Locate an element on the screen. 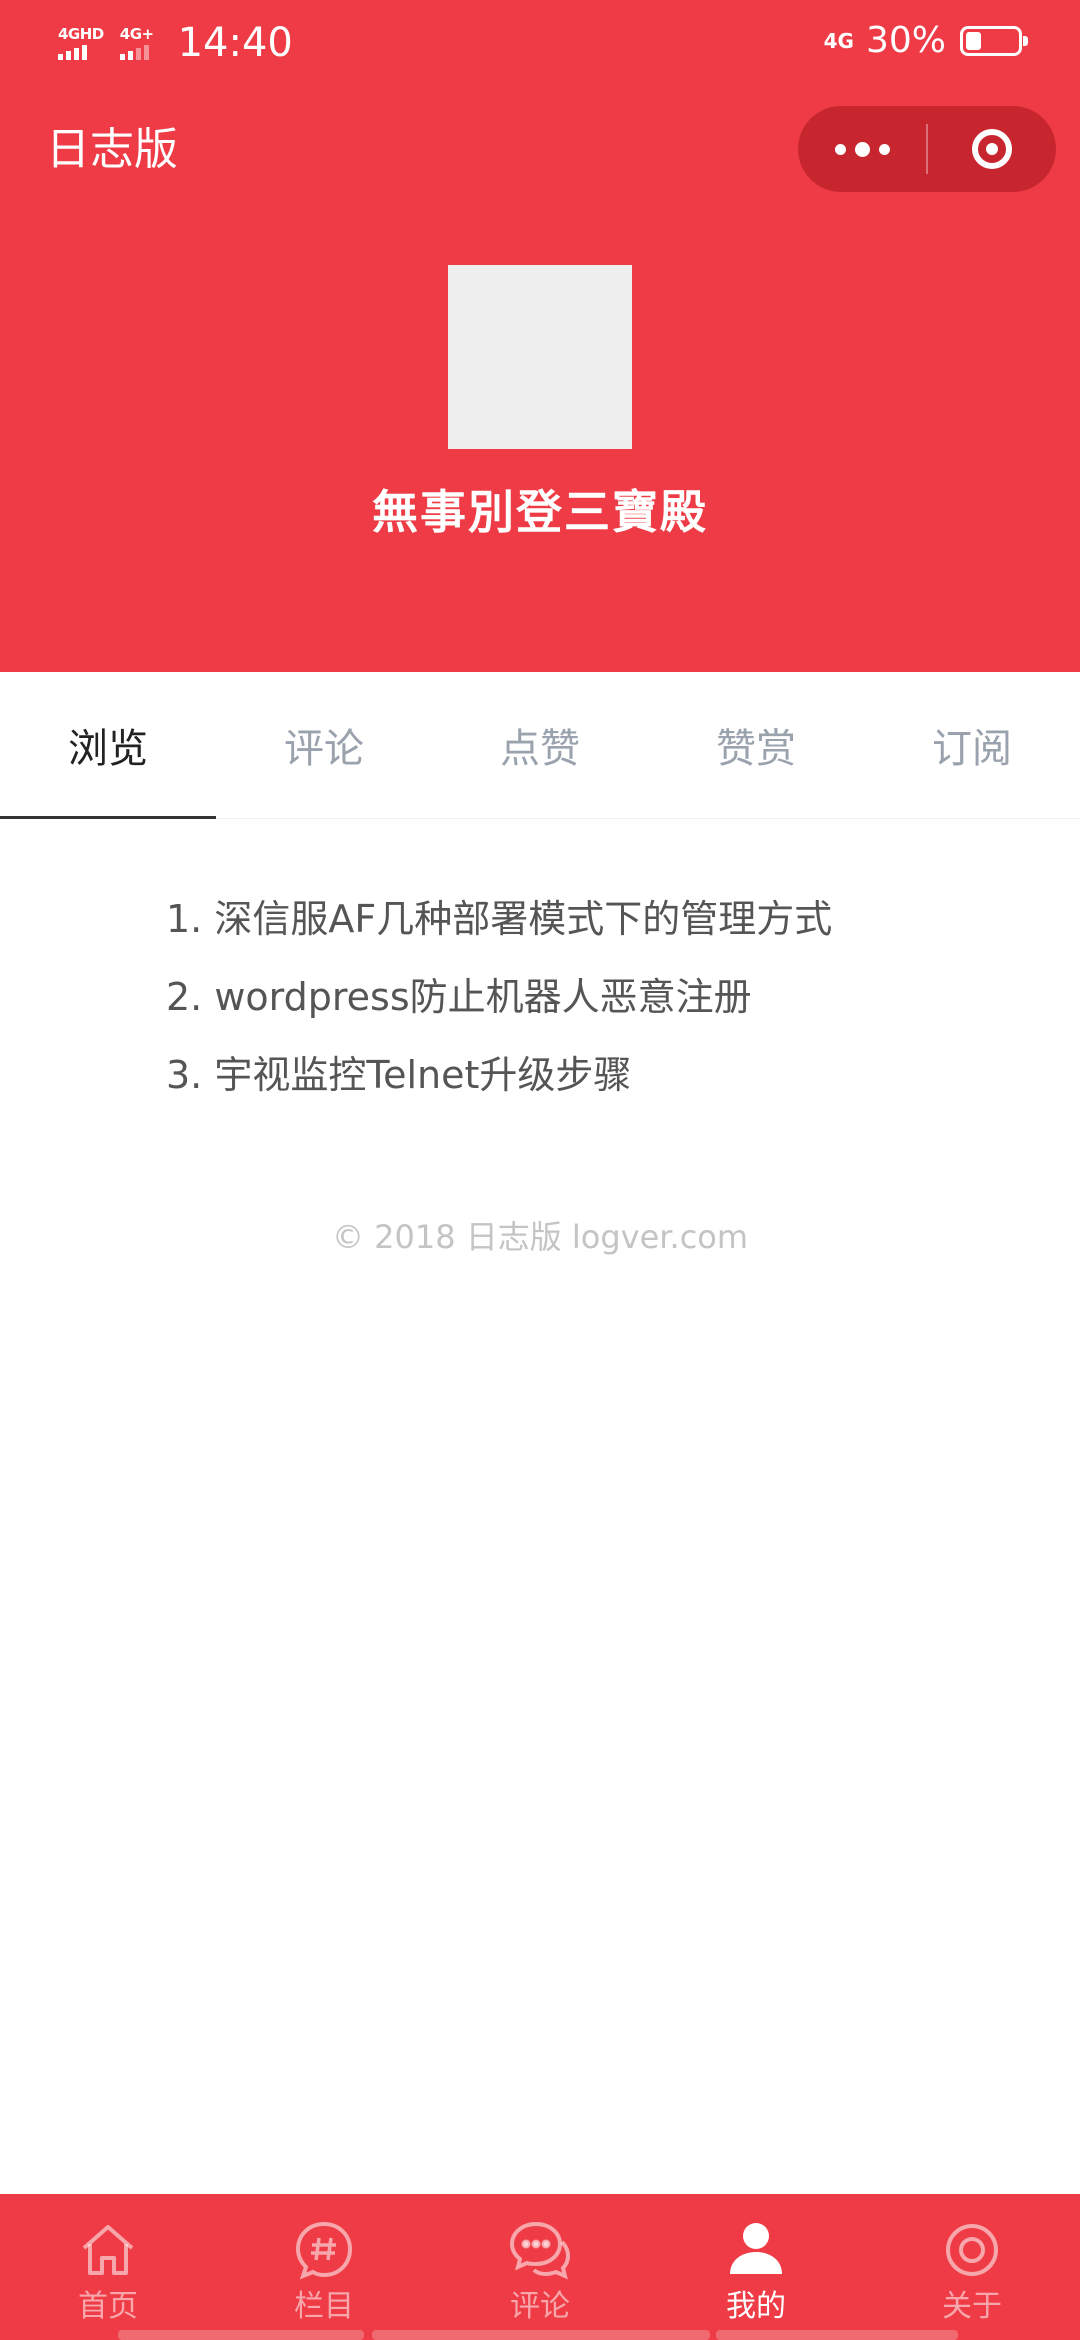  tabbar-about: 关于 is located at coordinates (972, 2267).